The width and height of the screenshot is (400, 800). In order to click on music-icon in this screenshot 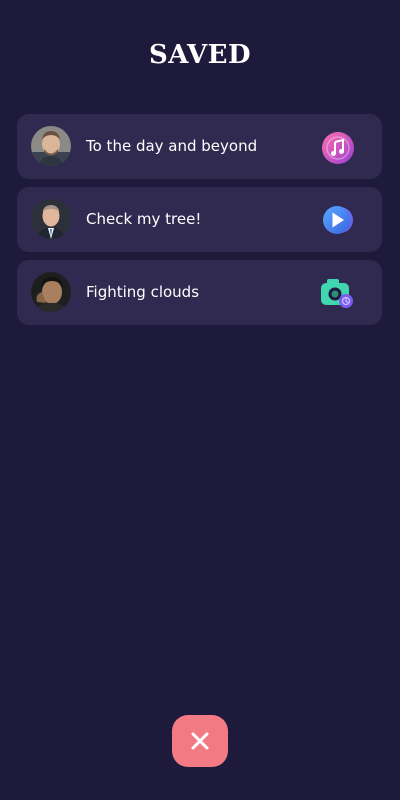, I will do `click(337, 148)`.